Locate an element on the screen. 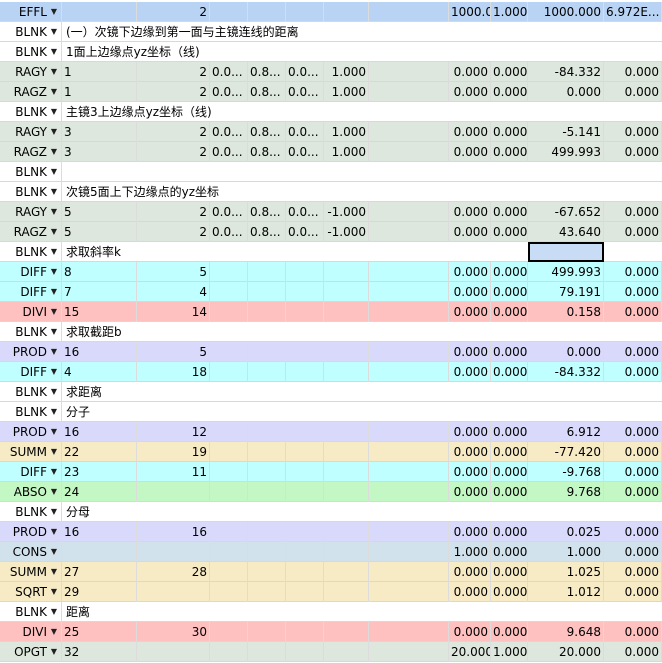  operand-type-select: RAGZ ▼ is located at coordinates (31, 152).